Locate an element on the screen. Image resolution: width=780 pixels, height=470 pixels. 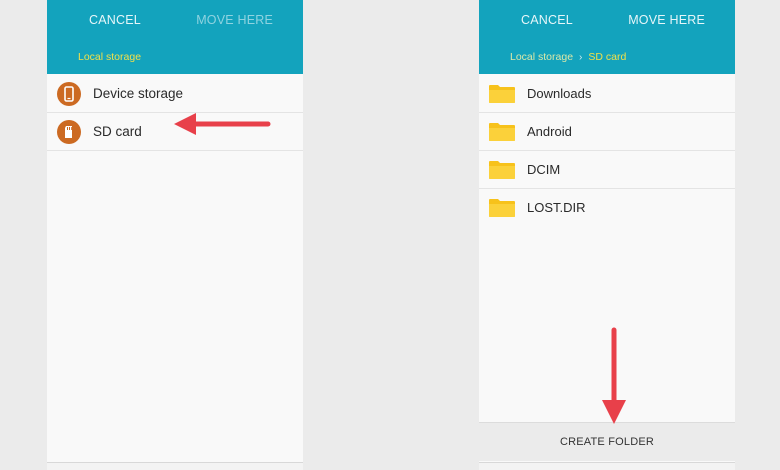
sd-card-icon is located at coordinates (69, 131).